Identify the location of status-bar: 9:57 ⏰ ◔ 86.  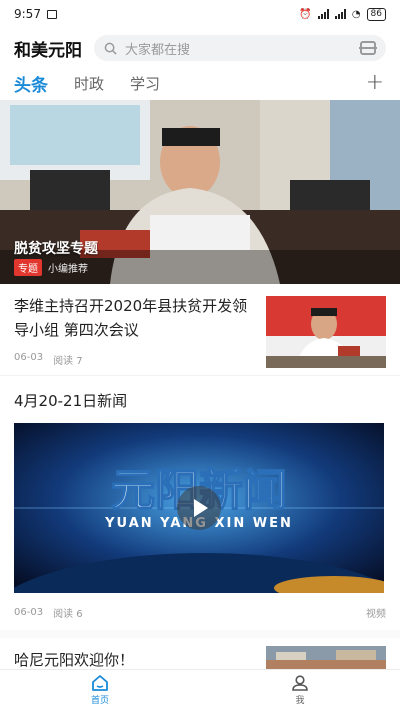
(200, 14).